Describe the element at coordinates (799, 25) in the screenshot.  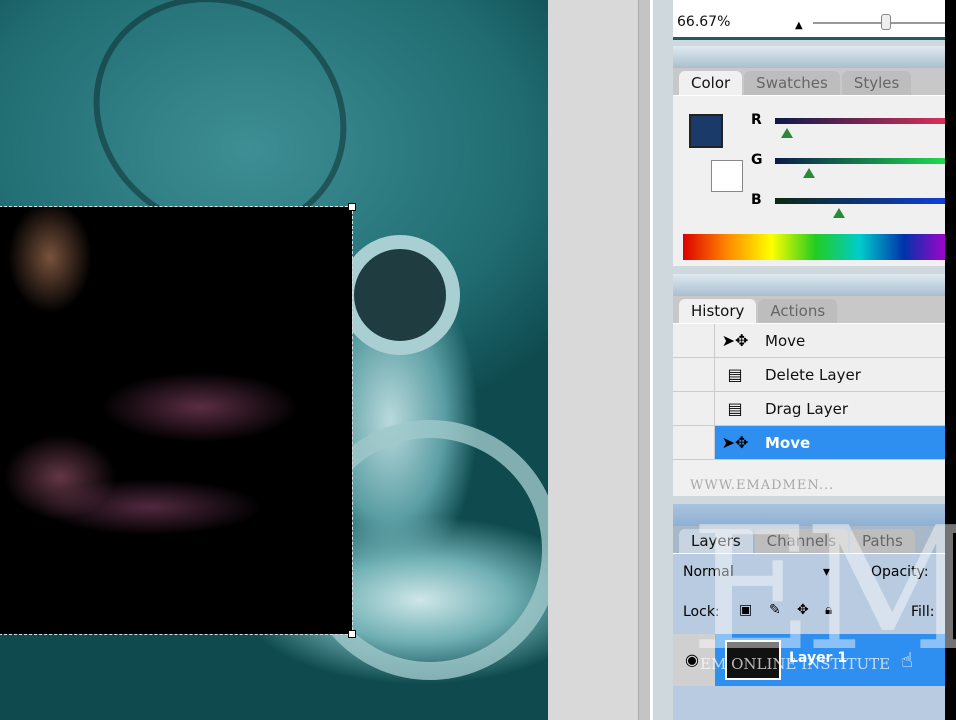
I see `zoom-out-icon: ▲` at that location.